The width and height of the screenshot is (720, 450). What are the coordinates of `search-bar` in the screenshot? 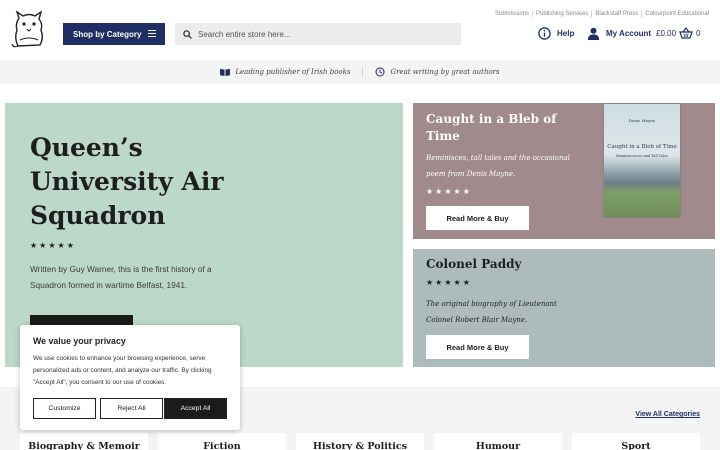 It's located at (318, 34).